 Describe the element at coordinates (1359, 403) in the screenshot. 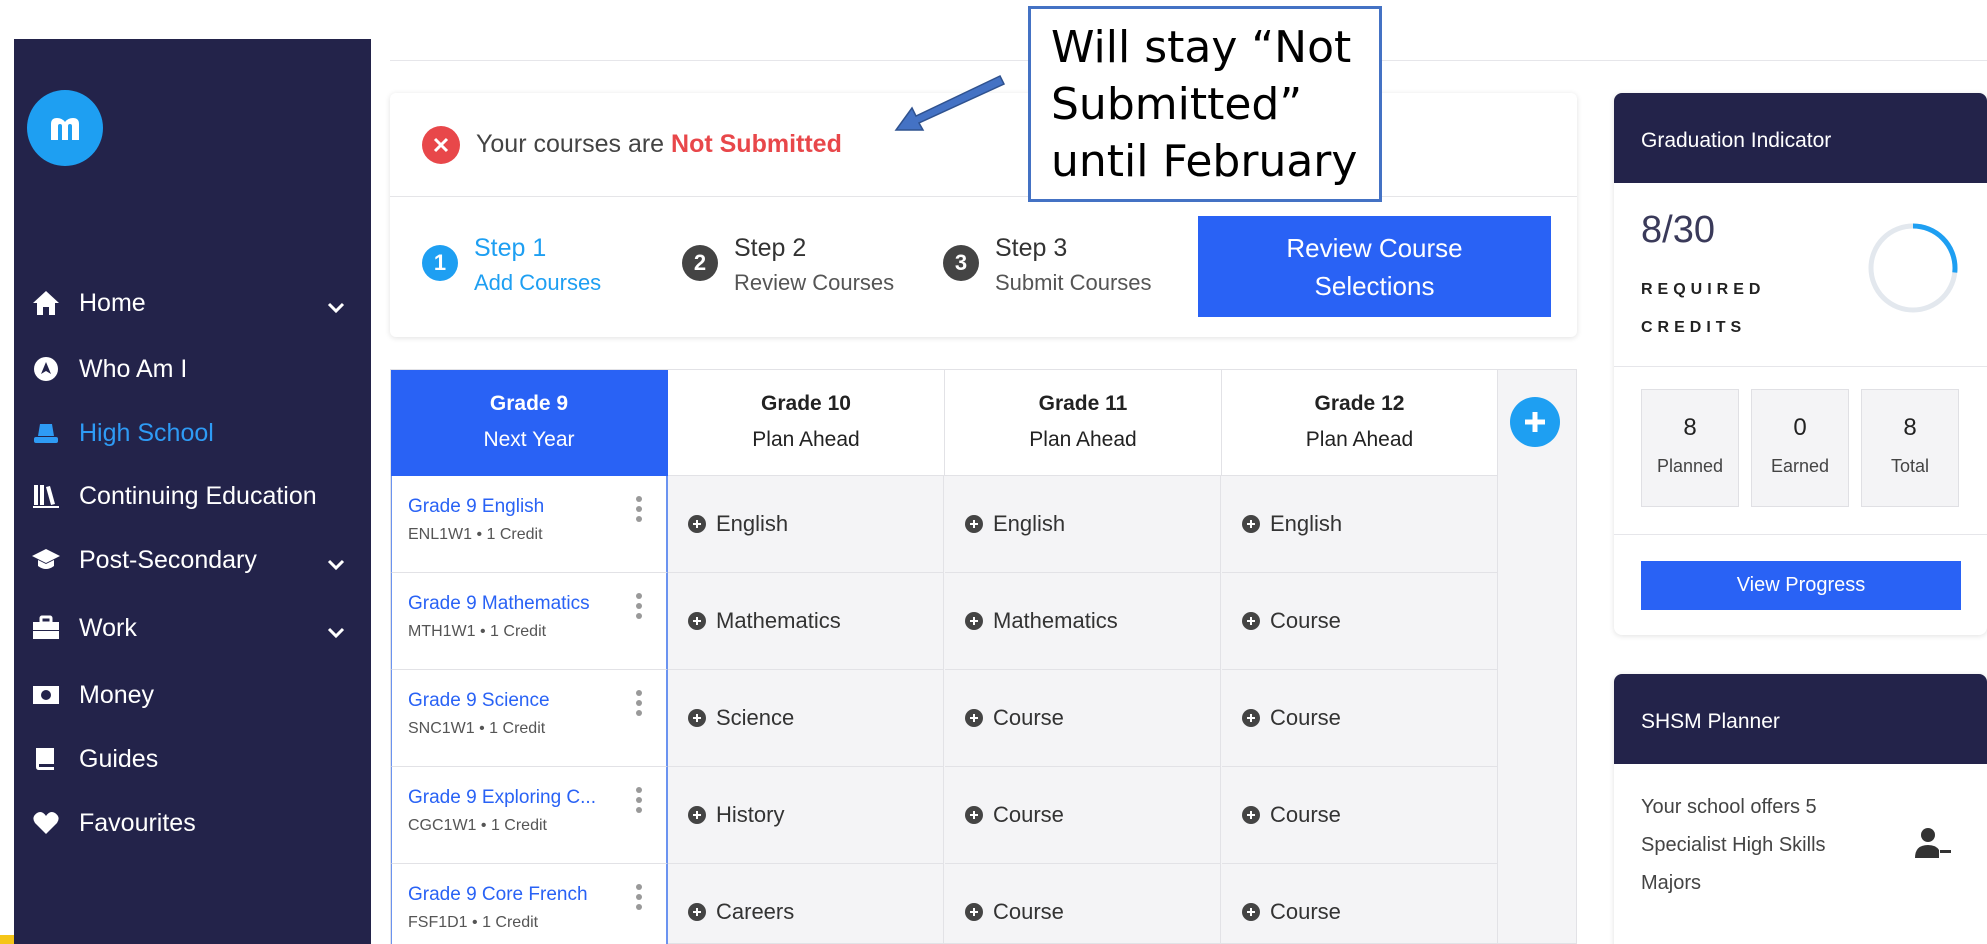

I see `grade-label: Grade 12` at that location.